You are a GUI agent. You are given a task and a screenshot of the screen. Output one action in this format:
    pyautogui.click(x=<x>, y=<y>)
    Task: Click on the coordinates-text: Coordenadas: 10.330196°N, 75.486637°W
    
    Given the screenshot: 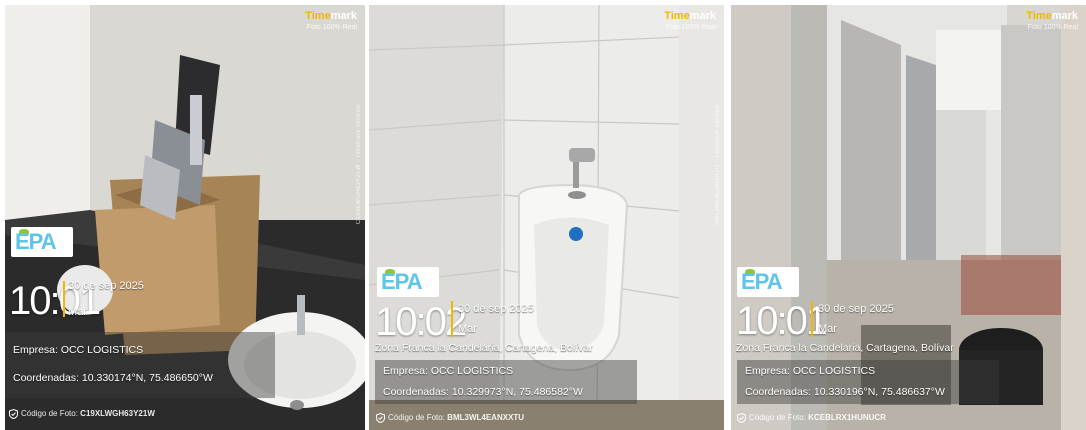 What is the action you would take?
    pyautogui.click(x=845, y=392)
    